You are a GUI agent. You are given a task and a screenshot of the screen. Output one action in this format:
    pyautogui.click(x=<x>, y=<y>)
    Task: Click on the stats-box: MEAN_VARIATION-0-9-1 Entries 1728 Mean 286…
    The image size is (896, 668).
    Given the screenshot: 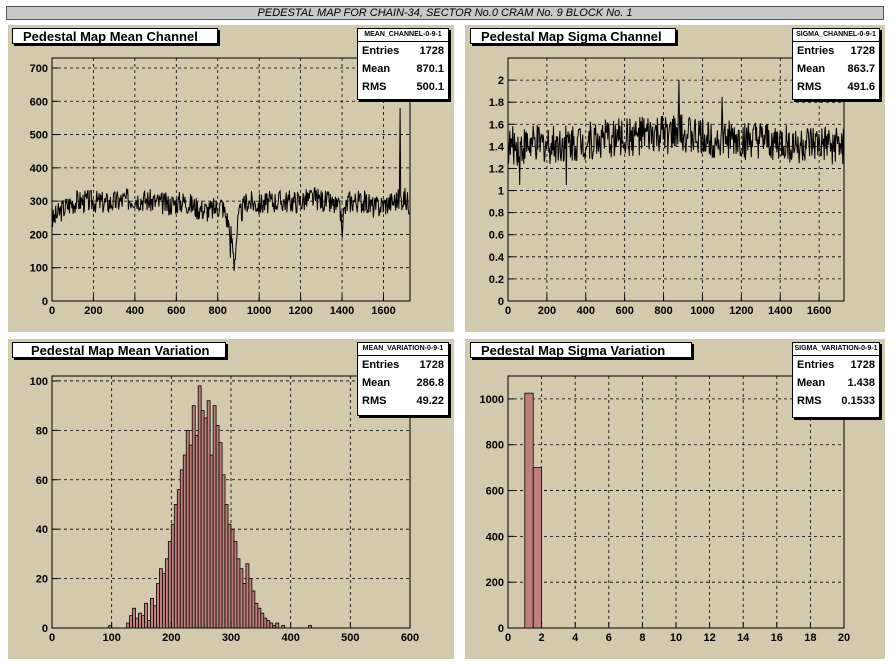 What is the action you would take?
    pyautogui.click(x=403, y=379)
    